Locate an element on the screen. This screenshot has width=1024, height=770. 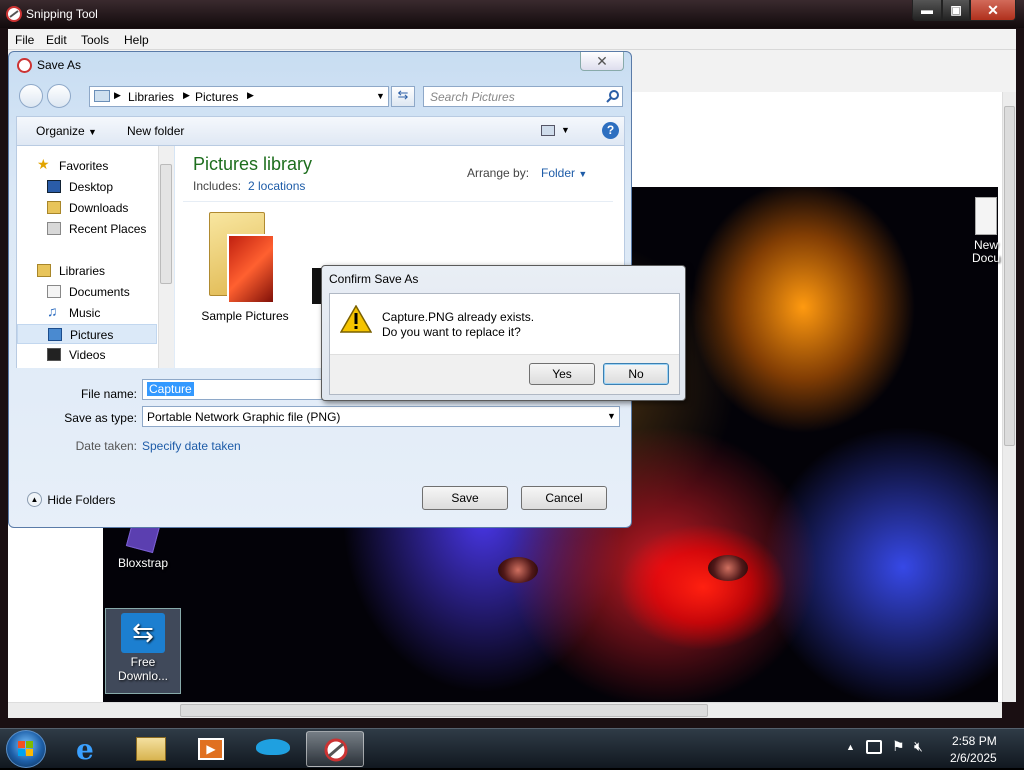
refresh-button: ⇆ is located at coordinates (403, 96).